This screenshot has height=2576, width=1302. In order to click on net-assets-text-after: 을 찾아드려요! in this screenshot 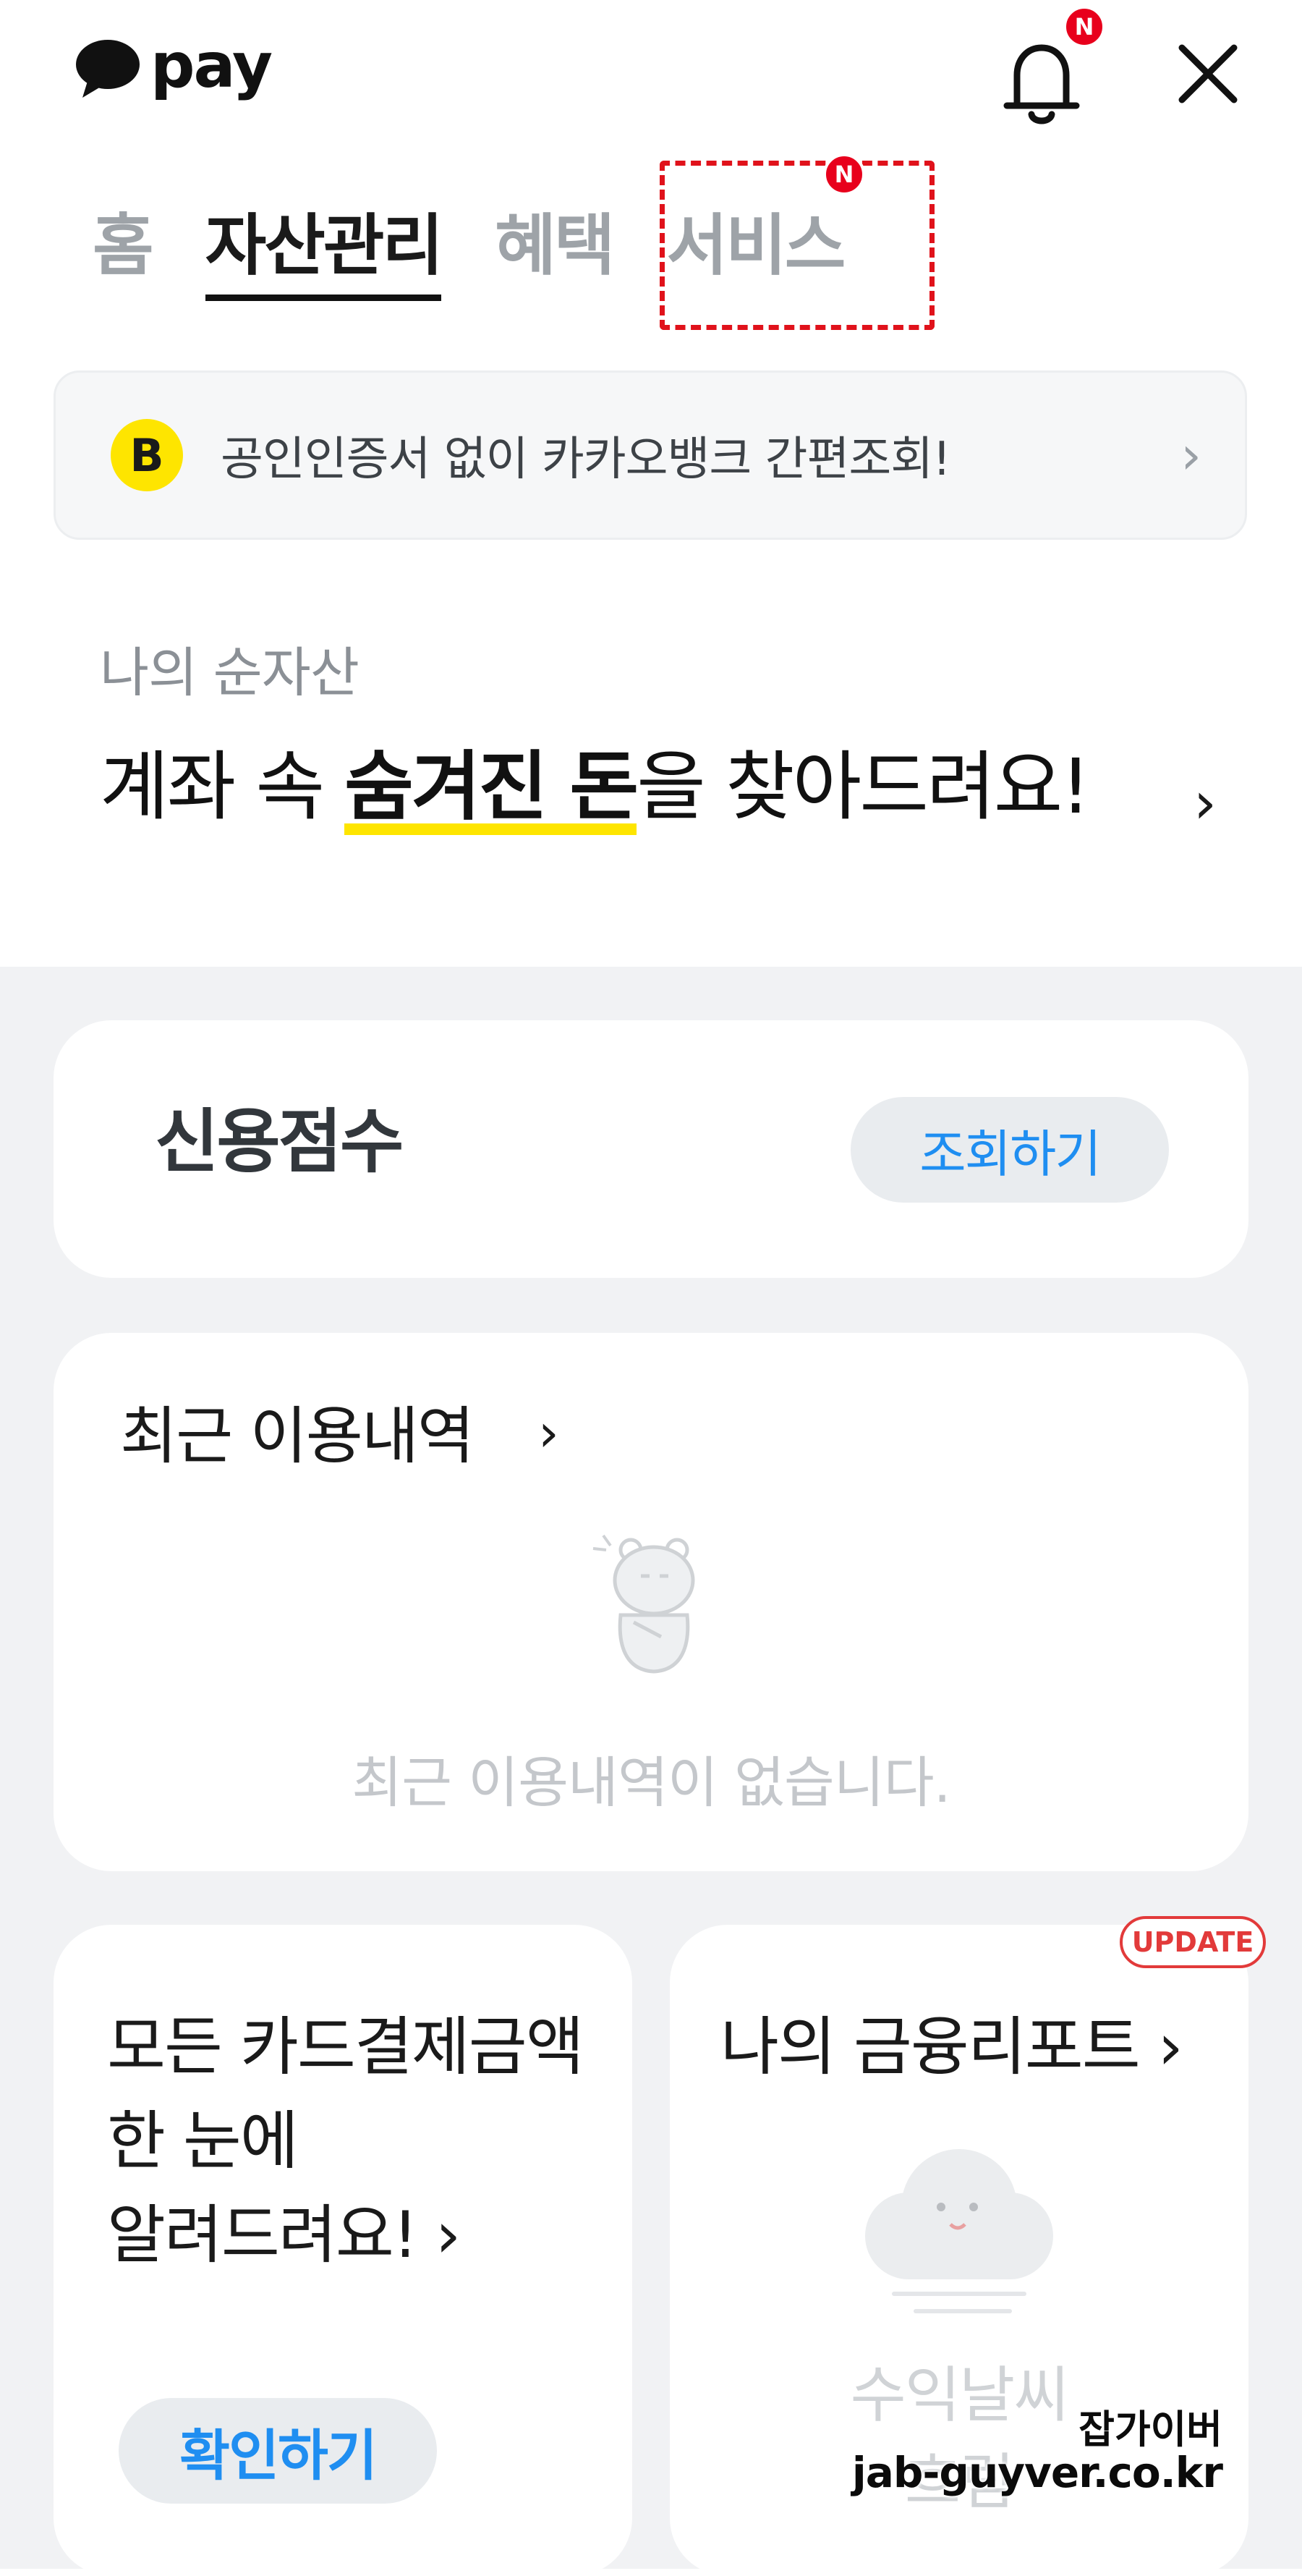, I will do `click(864, 786)`.